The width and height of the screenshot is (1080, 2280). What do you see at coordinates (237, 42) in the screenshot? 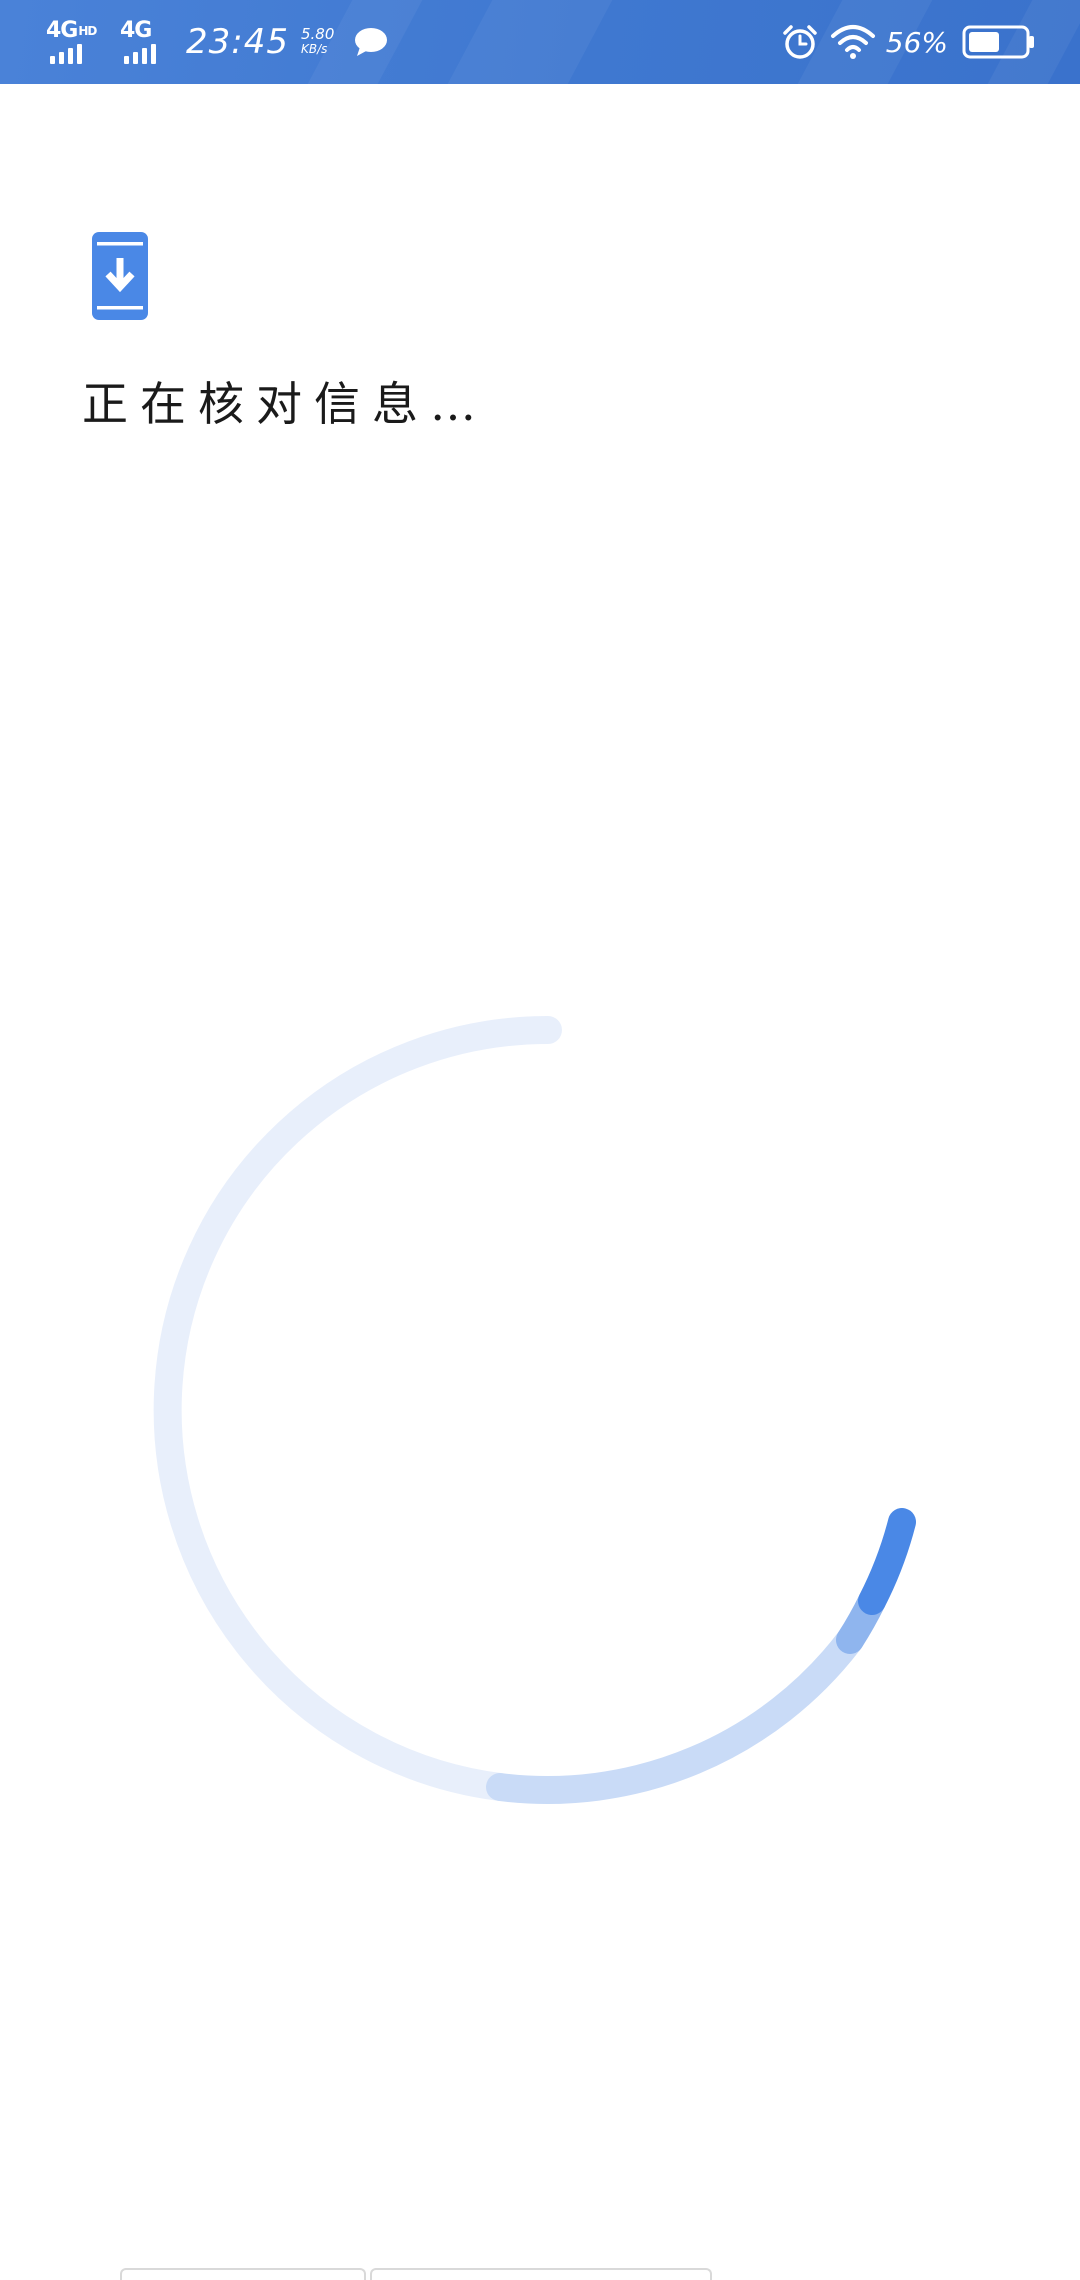
I see `status-time: 23:45` at bounding box center [237, 42].